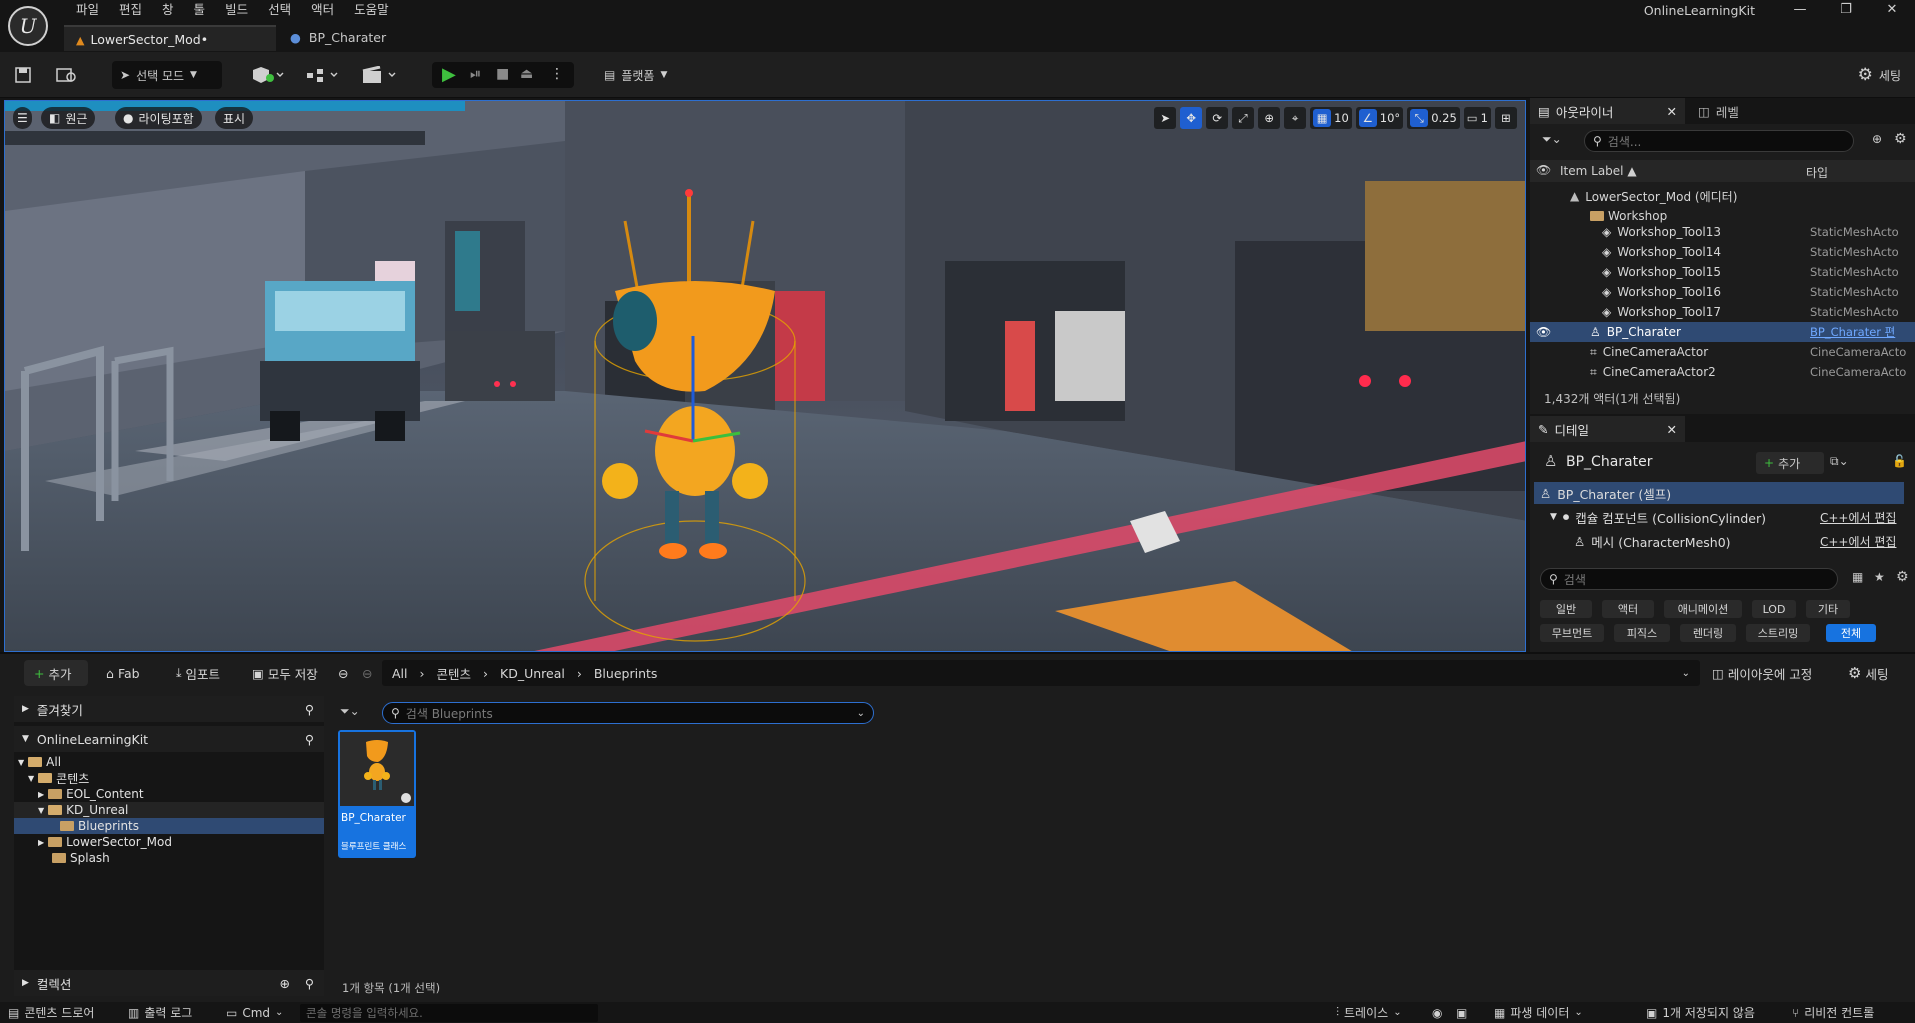 This screenshot has height=1023, width=1915. Describe the element at coordinates (1700, 1012) in the screenshot. I see `unsaved-button: ▣ 1개 저장되지 않음` at that location.